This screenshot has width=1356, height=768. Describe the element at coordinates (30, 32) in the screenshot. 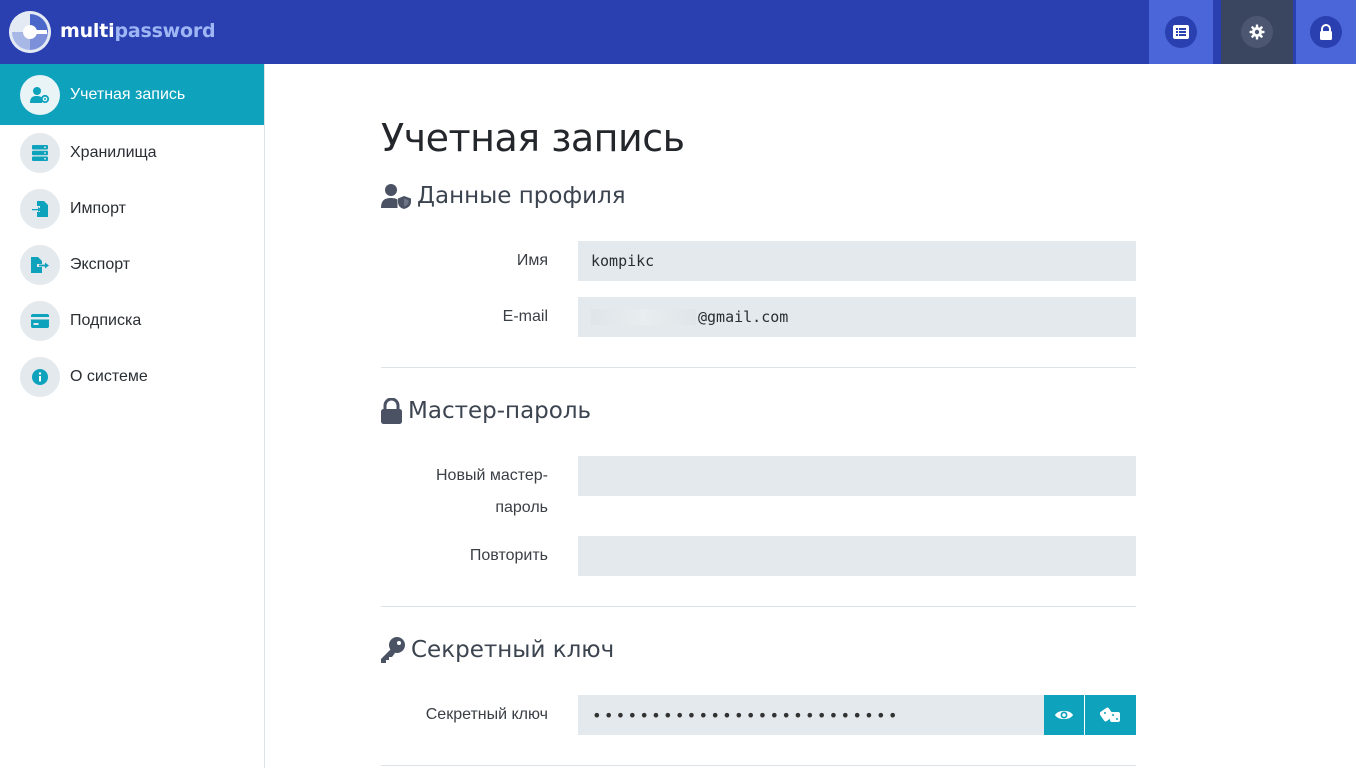

I see `logo-icon` at that location.